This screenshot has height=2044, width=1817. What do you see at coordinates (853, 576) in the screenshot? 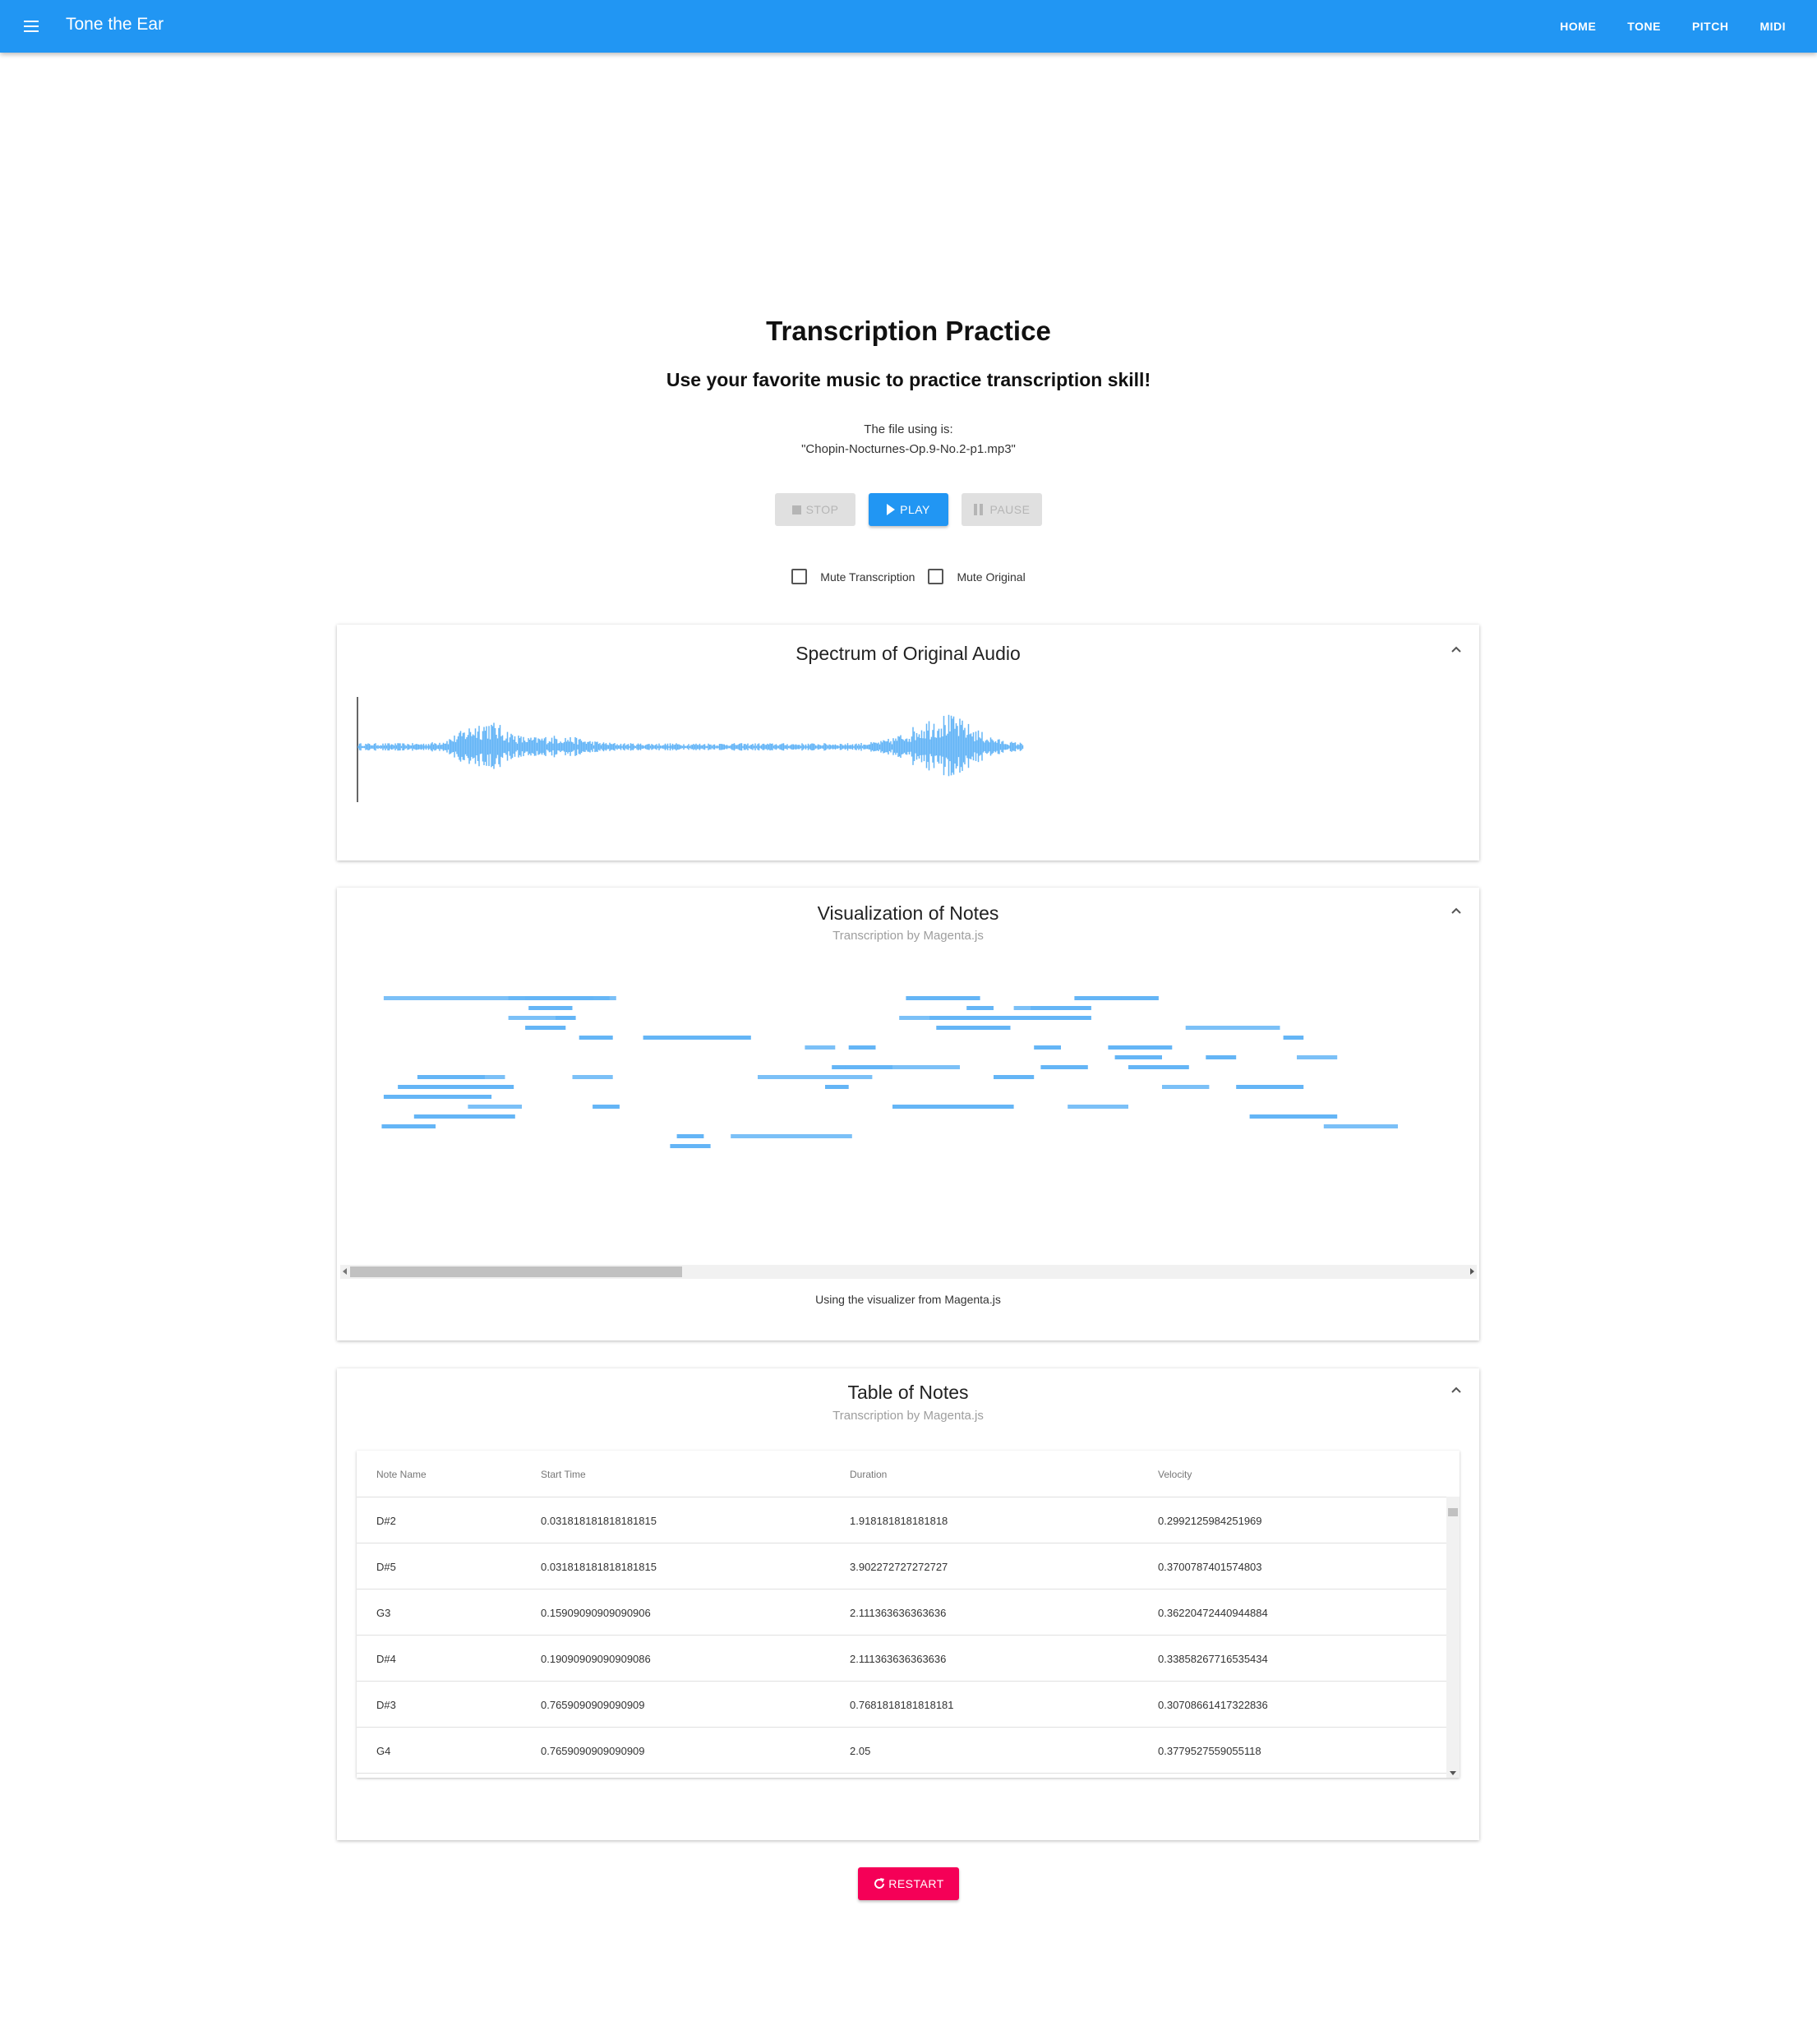
I see `mute-transcription-checkbox: Mute Transcription` at bounding box center [853, 576].